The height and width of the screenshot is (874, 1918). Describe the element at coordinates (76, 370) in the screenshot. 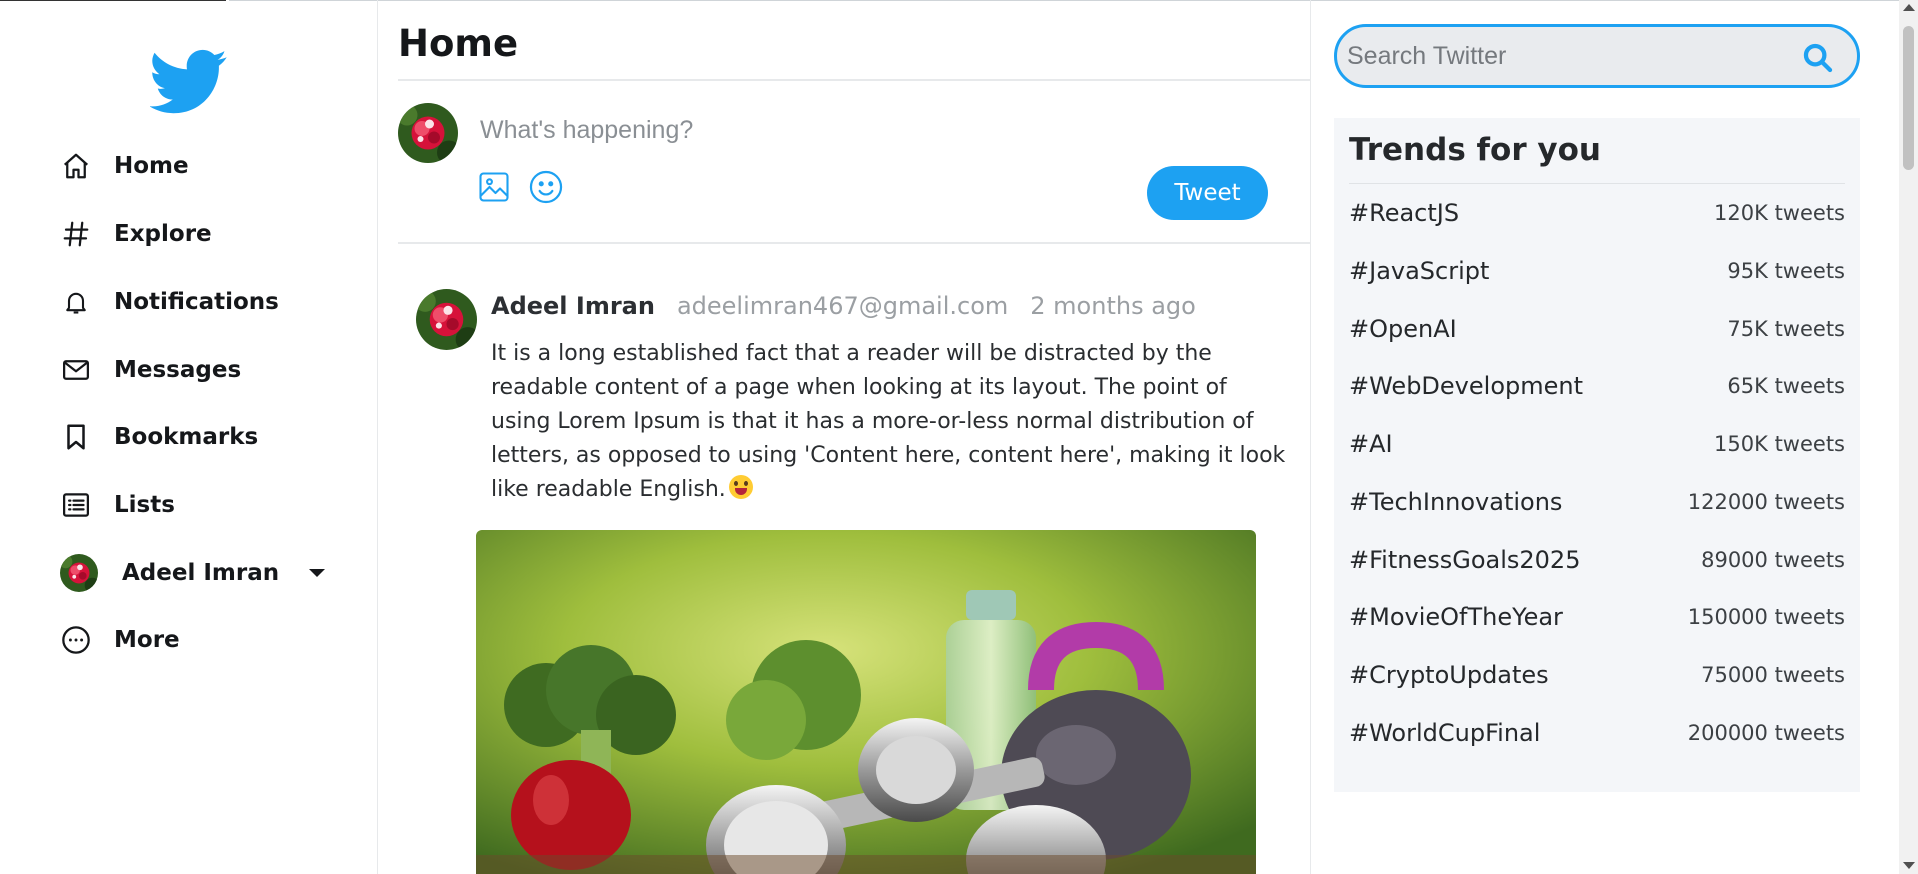

I see `envelope-icon` at that location.